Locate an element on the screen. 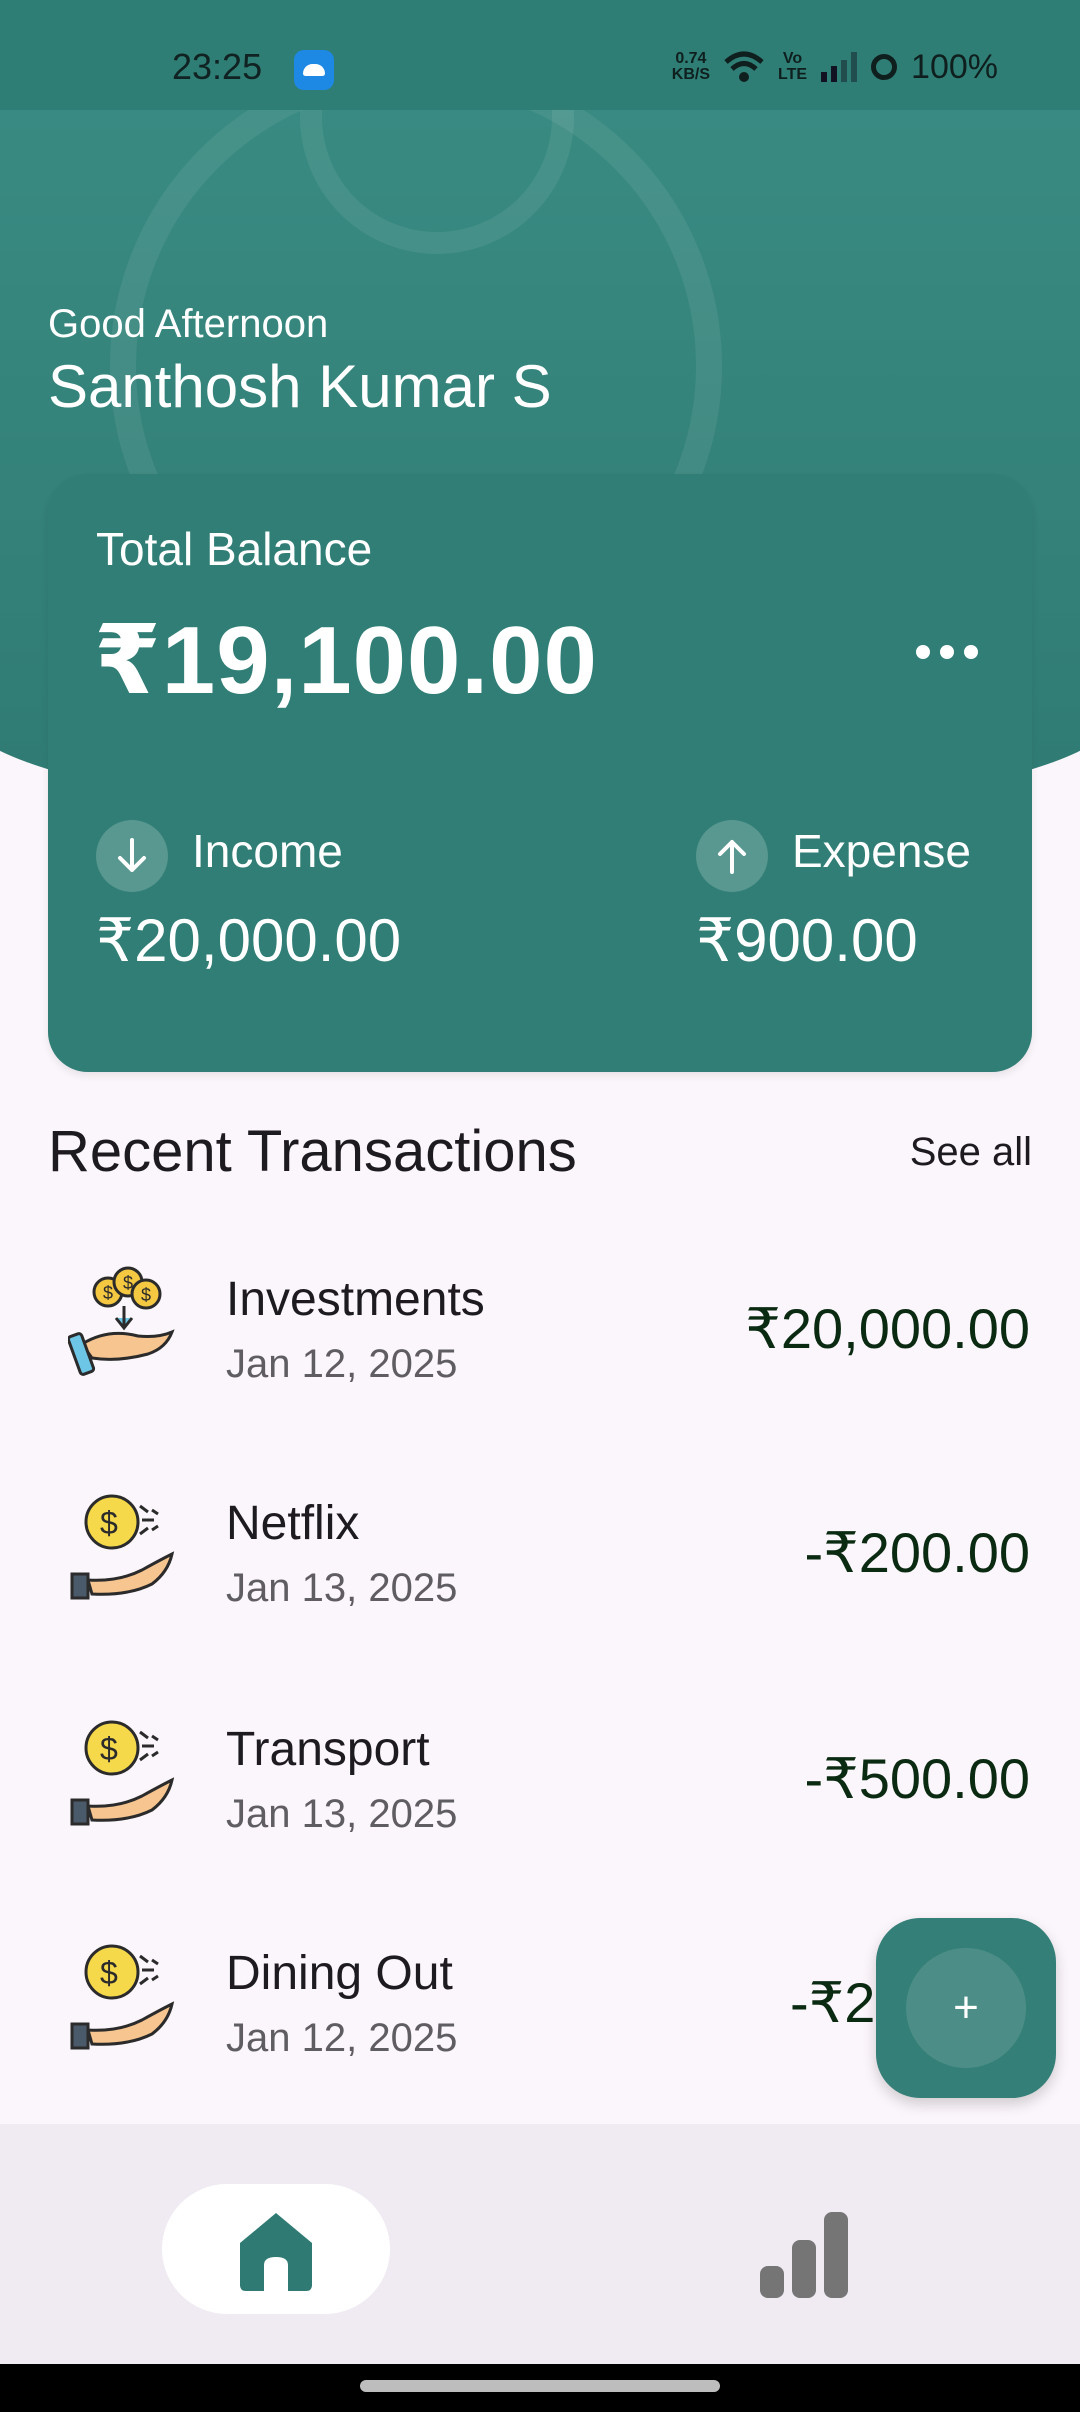 Image resolution: width=1080 pixels, height=2412 pixels. income-arrow-icon is located at coordinates (132, 856).